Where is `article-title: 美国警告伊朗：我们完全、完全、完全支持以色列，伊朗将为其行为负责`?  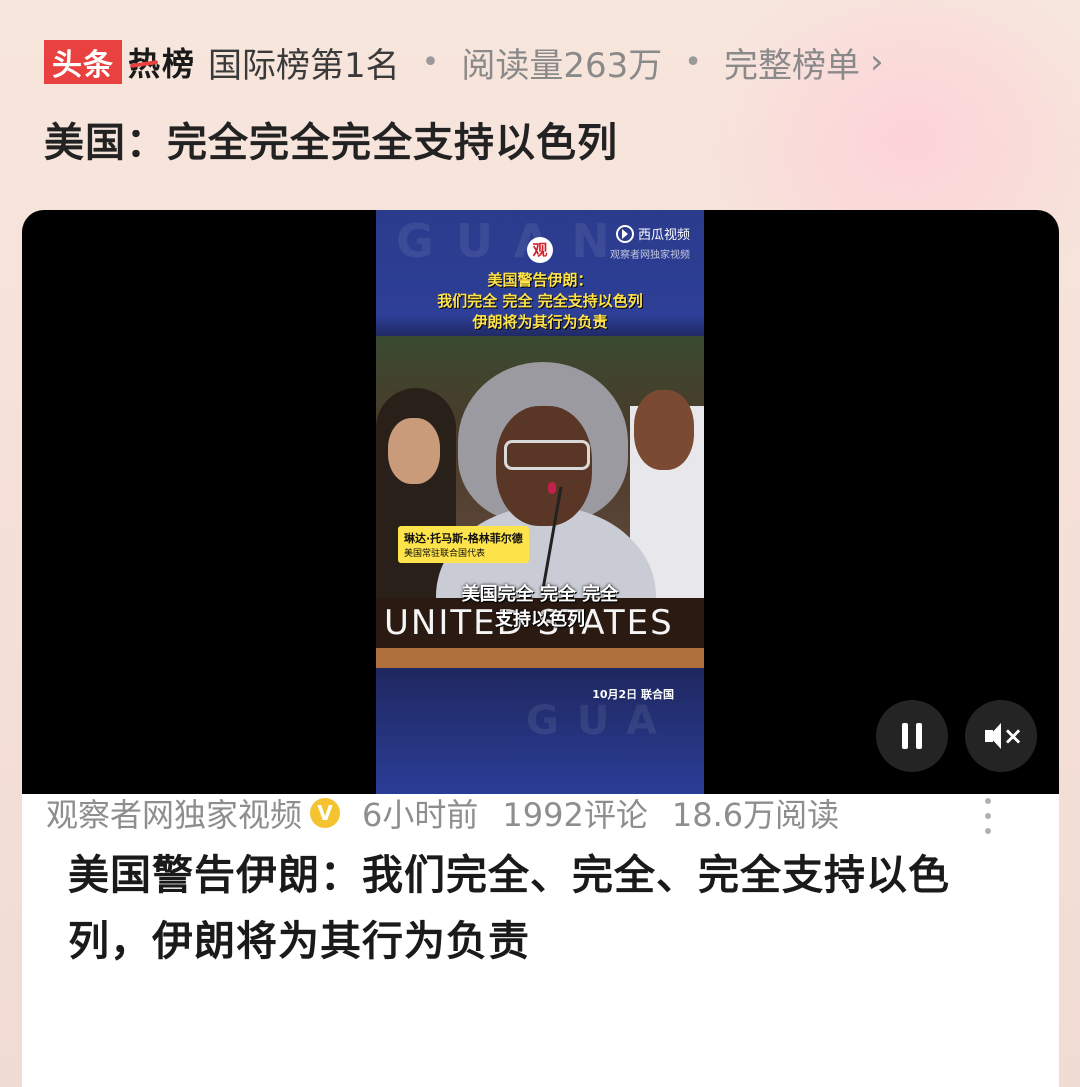
article-title: 美国警告伊朗：我们完全、完全、完全支持以色列，伊朗将为其行为负责 is located at coordinates (543, 908).